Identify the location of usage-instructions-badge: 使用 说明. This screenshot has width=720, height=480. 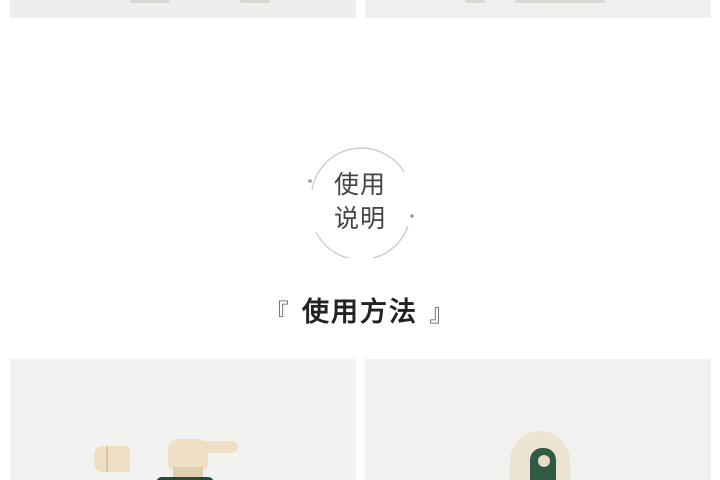
(360, 202).